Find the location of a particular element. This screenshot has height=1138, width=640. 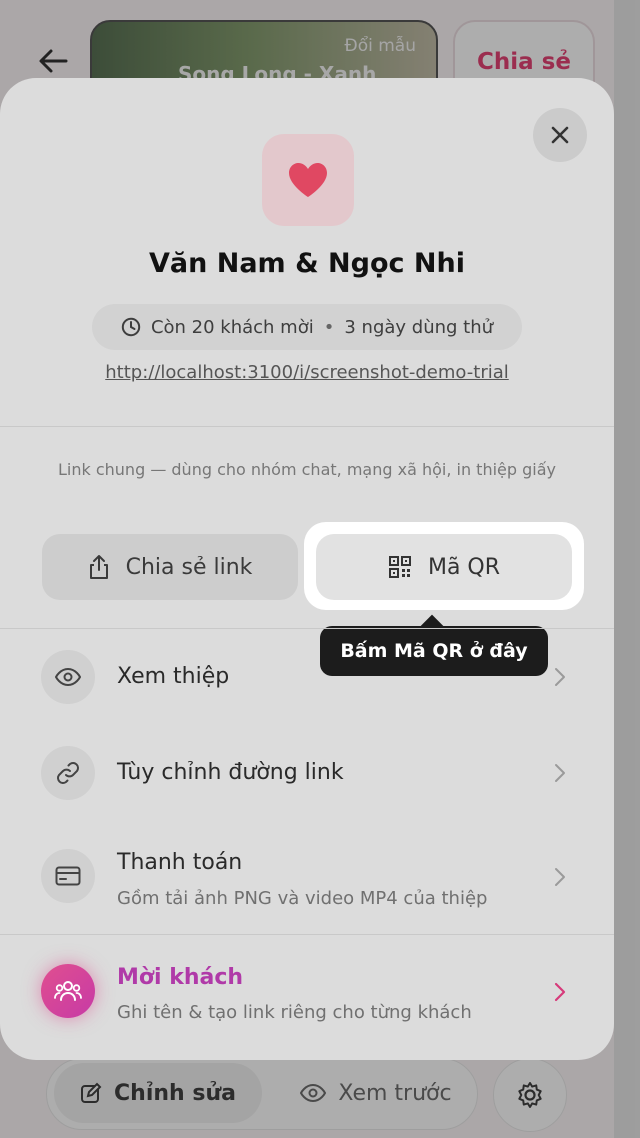

invite-title: Mời khách is located at coordinates (180, 977).